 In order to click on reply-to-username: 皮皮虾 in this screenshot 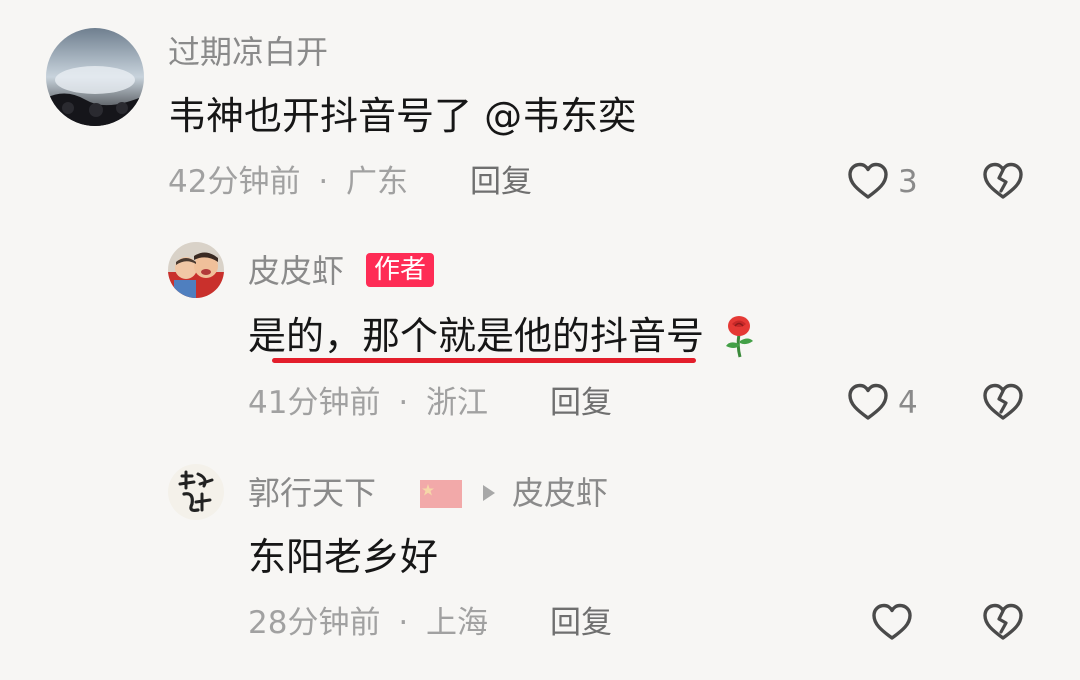, I will do `click(560, 493)`.